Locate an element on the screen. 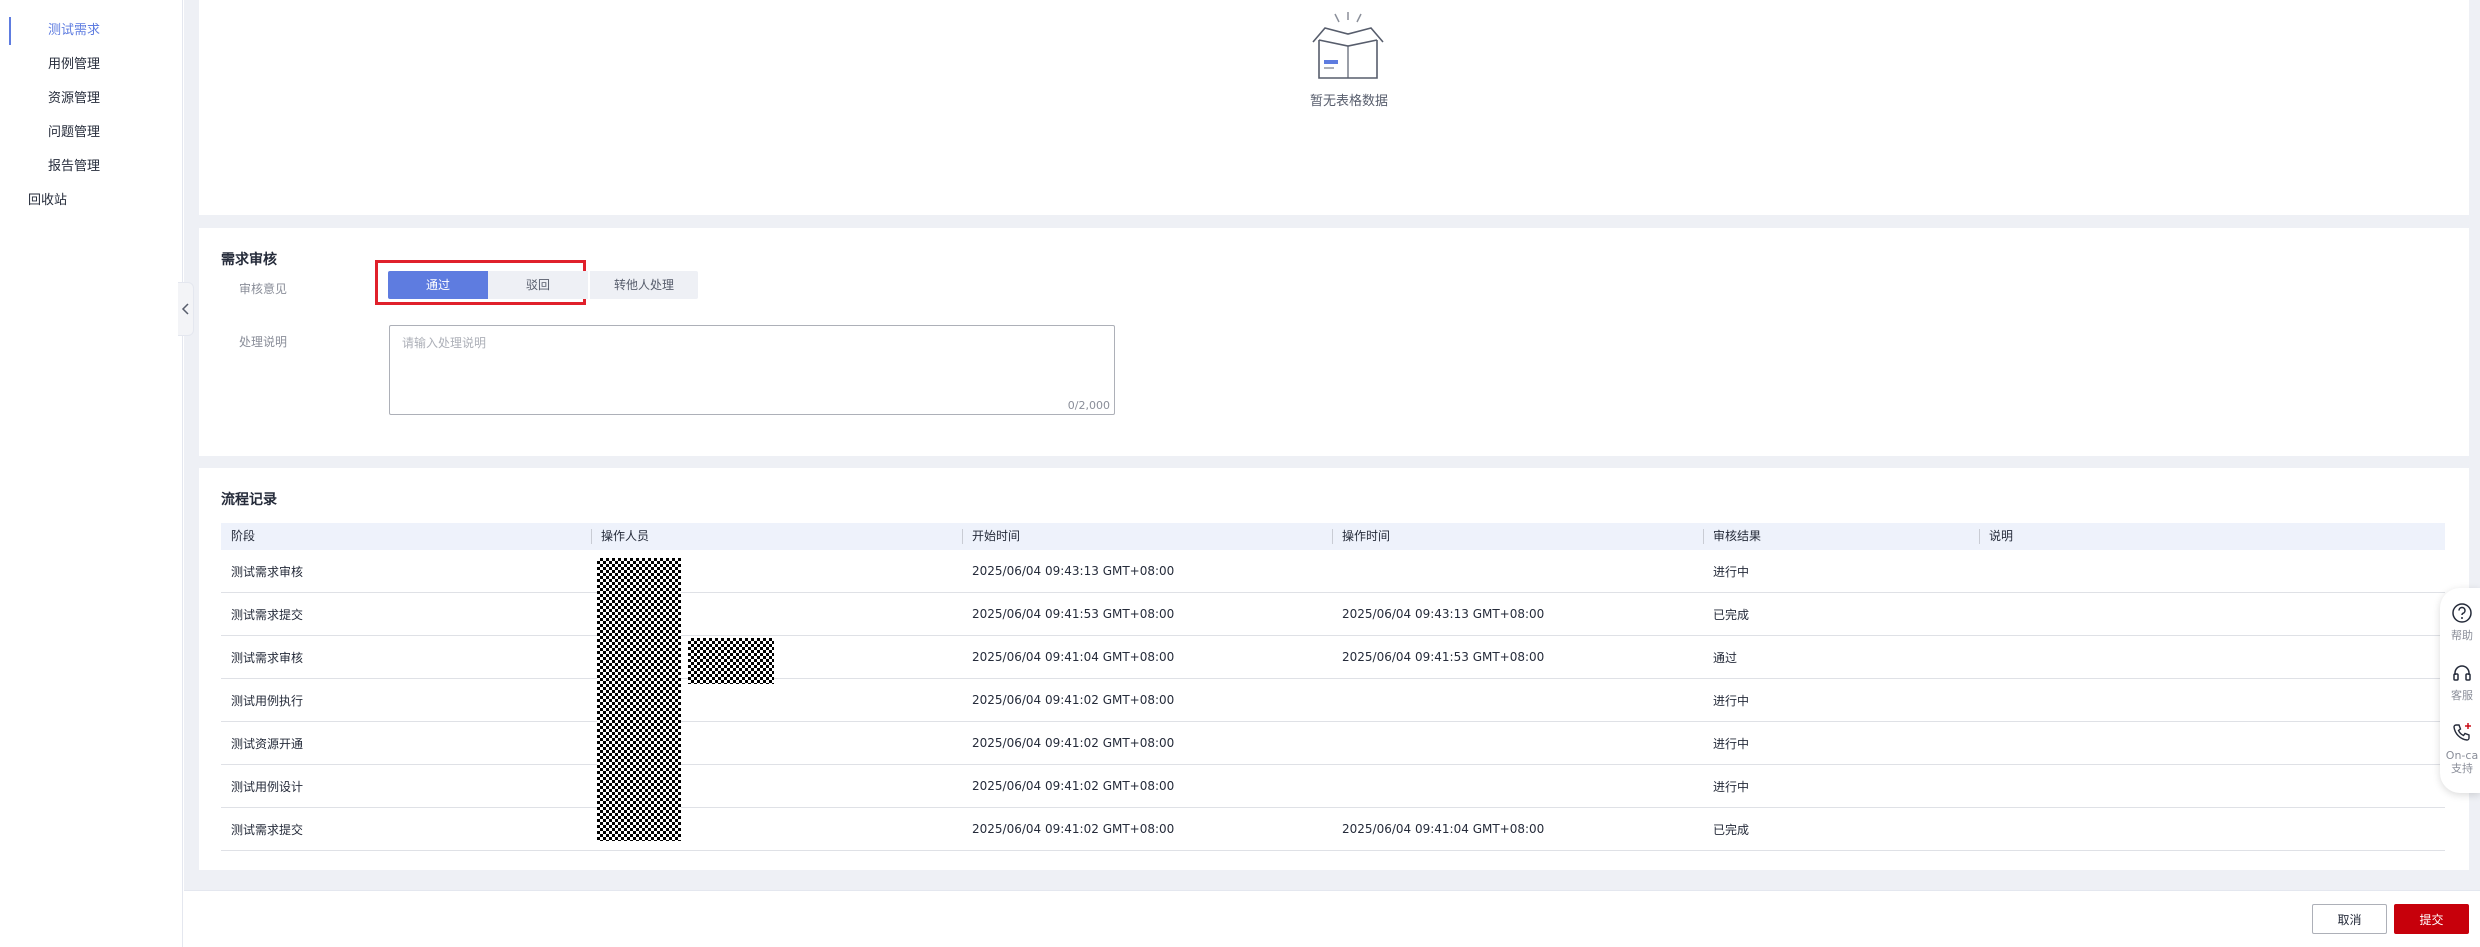  redacted-operator-mosaic-secondary is located at coordinates (731, 661).